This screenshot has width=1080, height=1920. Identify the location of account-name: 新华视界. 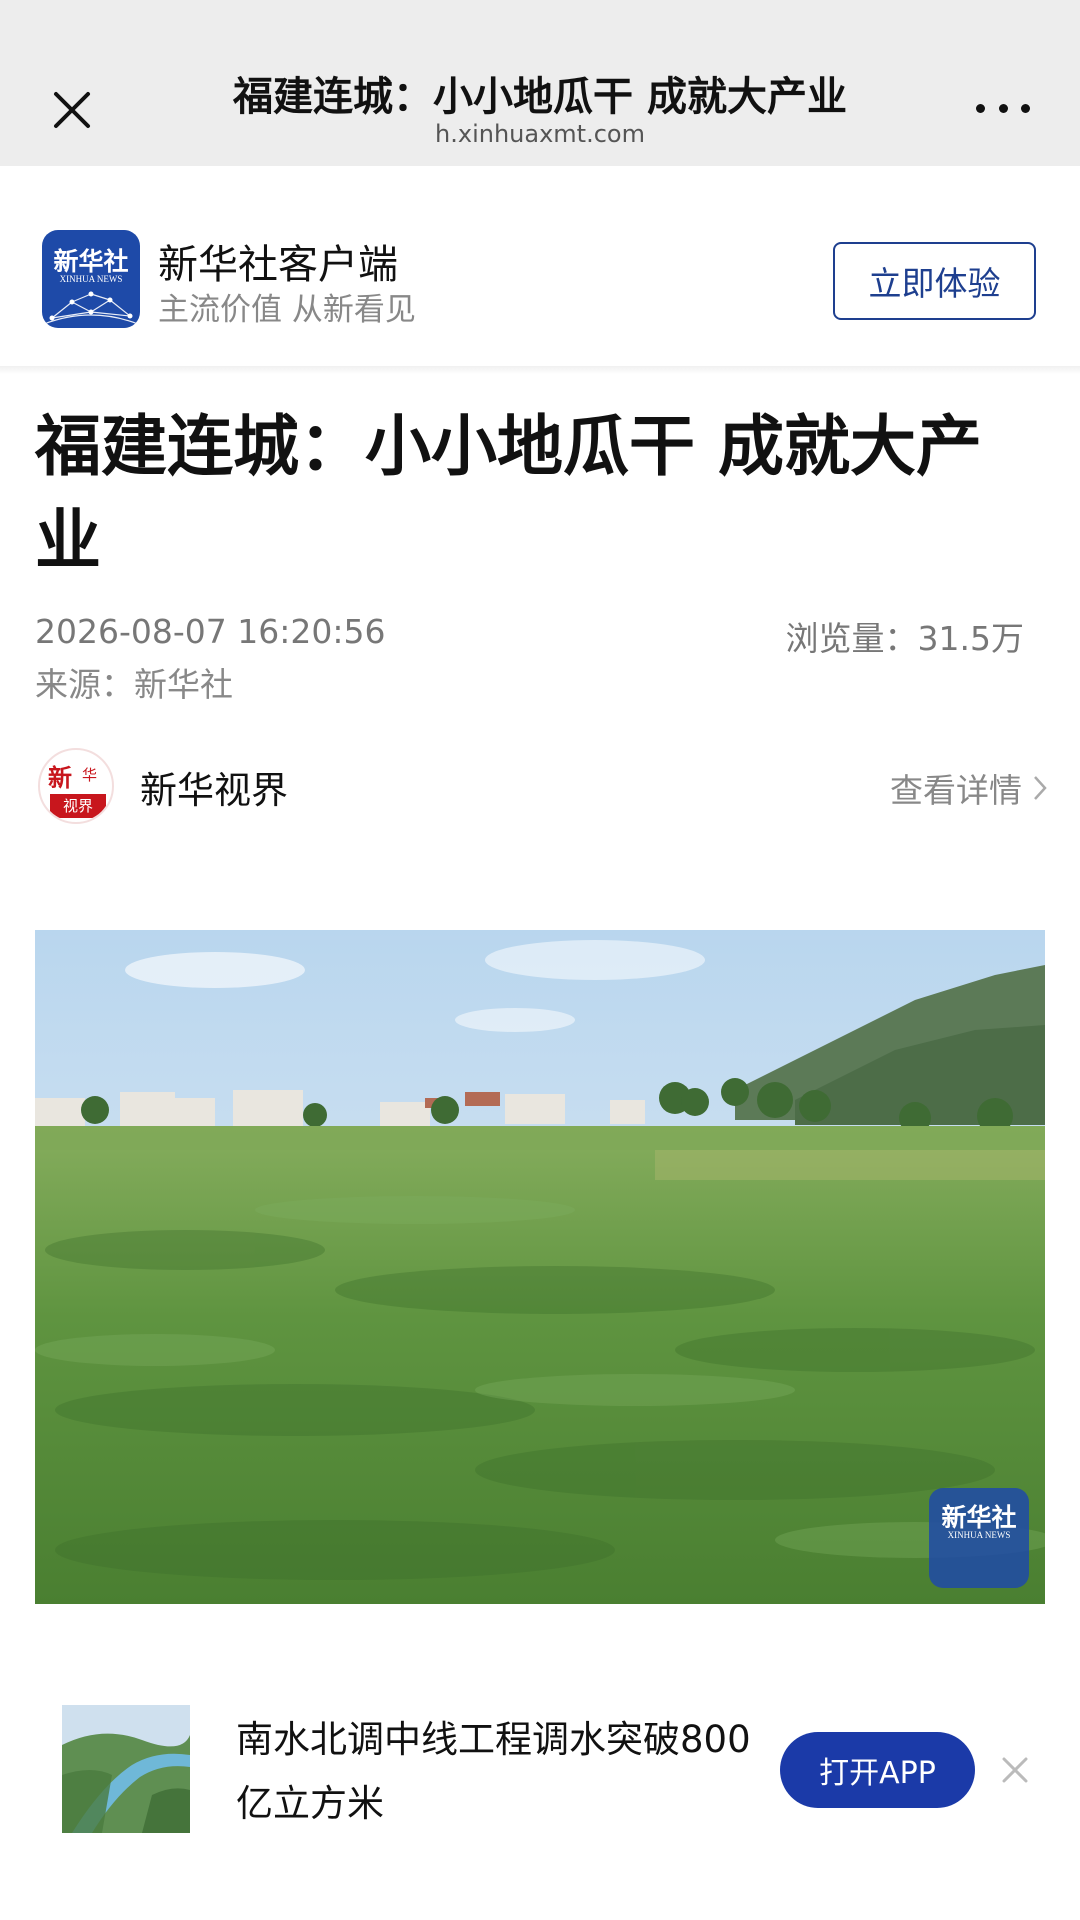
(214, 787).